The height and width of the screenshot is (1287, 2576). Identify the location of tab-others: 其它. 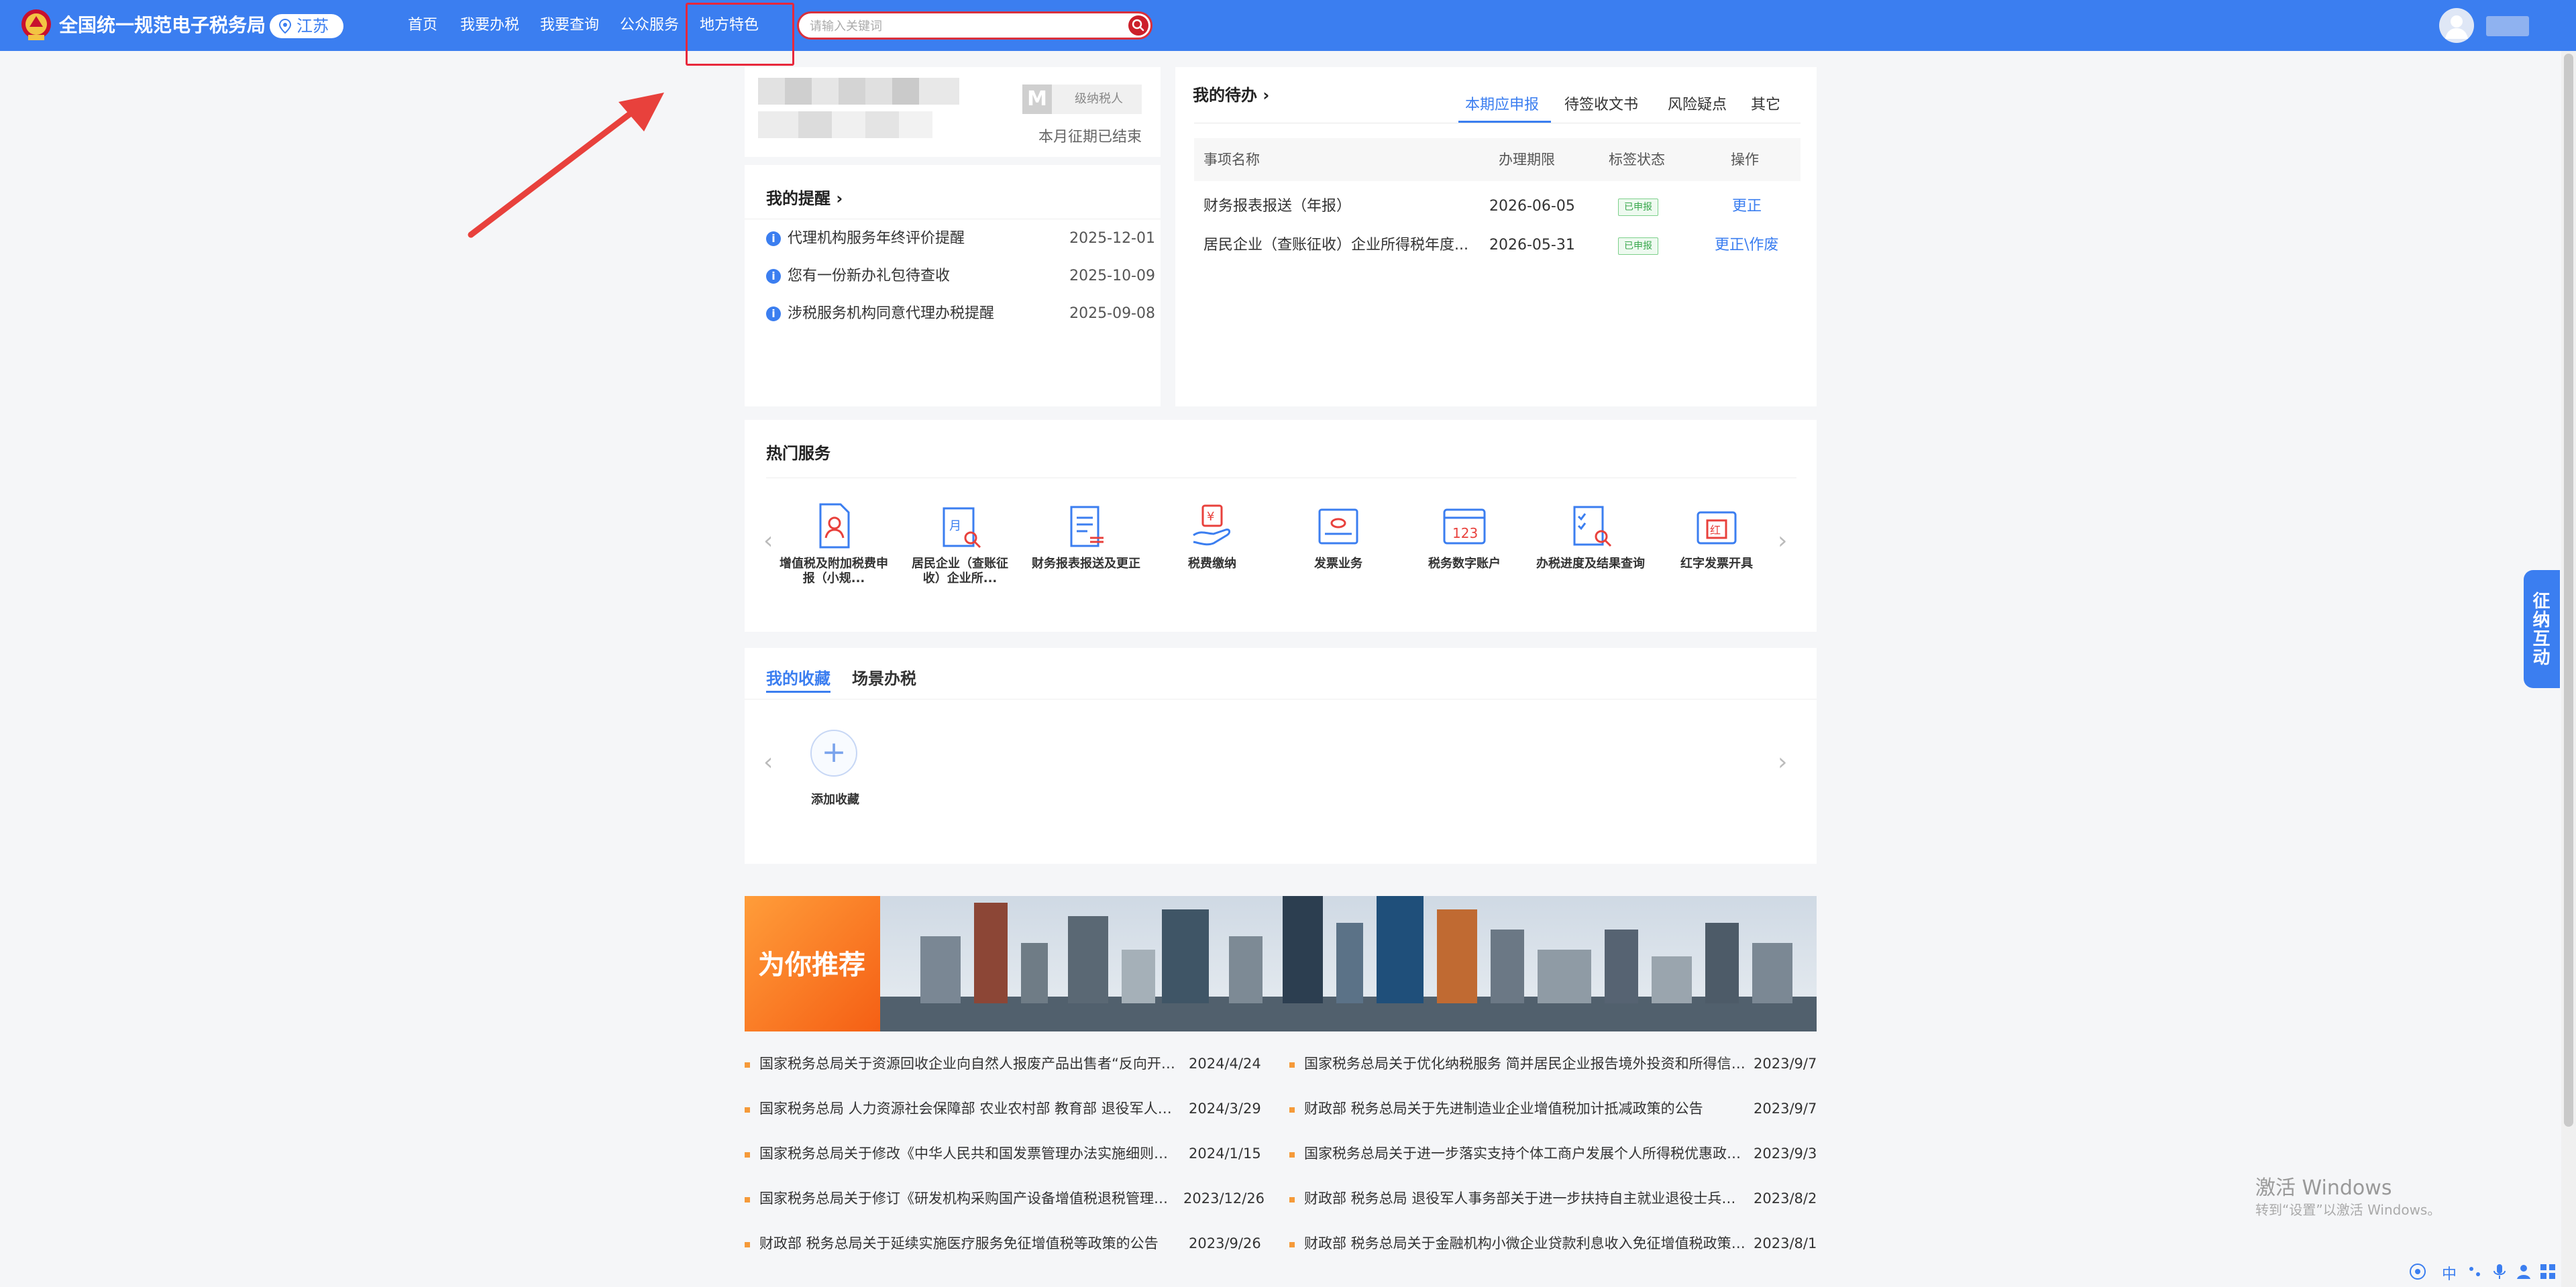
(1765, 103).